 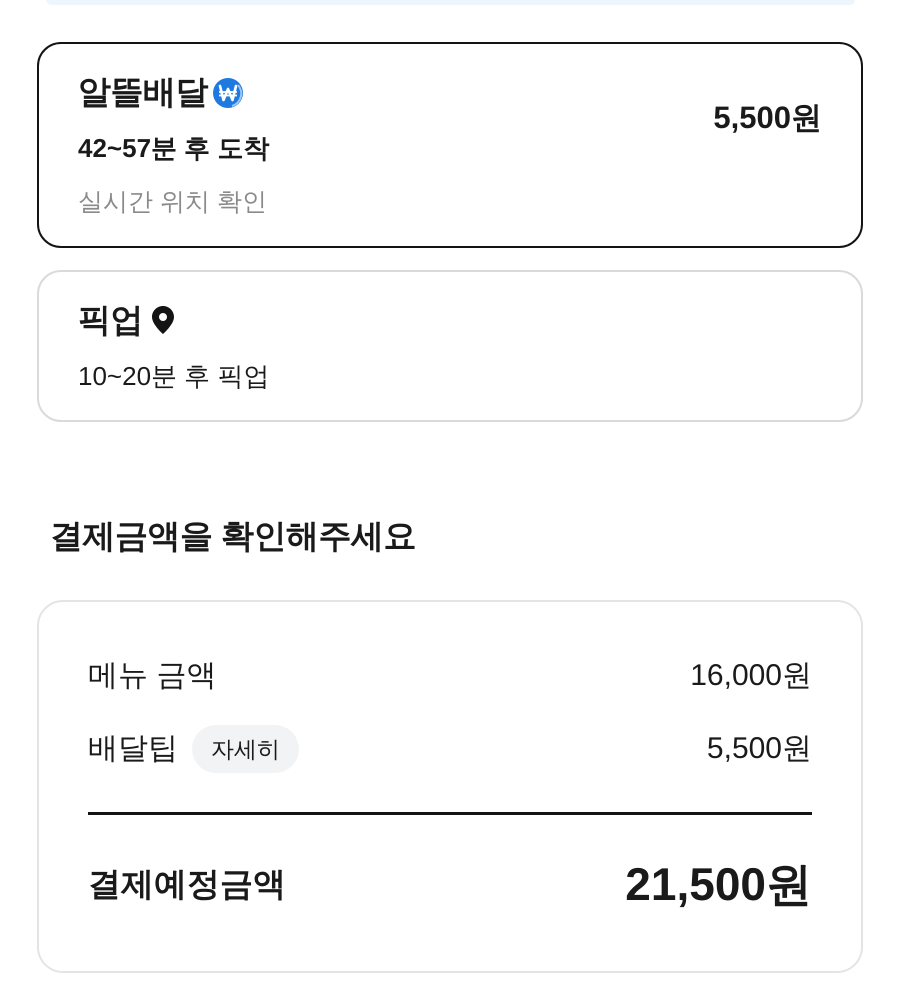 What do you see at coordinates (110, 320) in the screenshot?
I see `option-name: 픽업` at bounding box center [110, 320].